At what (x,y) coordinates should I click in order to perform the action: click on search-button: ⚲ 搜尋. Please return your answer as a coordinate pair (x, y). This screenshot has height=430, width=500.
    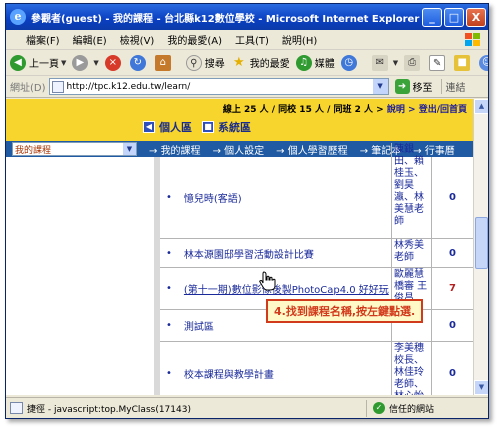
    Looking at the image, I should click on (205, 62).